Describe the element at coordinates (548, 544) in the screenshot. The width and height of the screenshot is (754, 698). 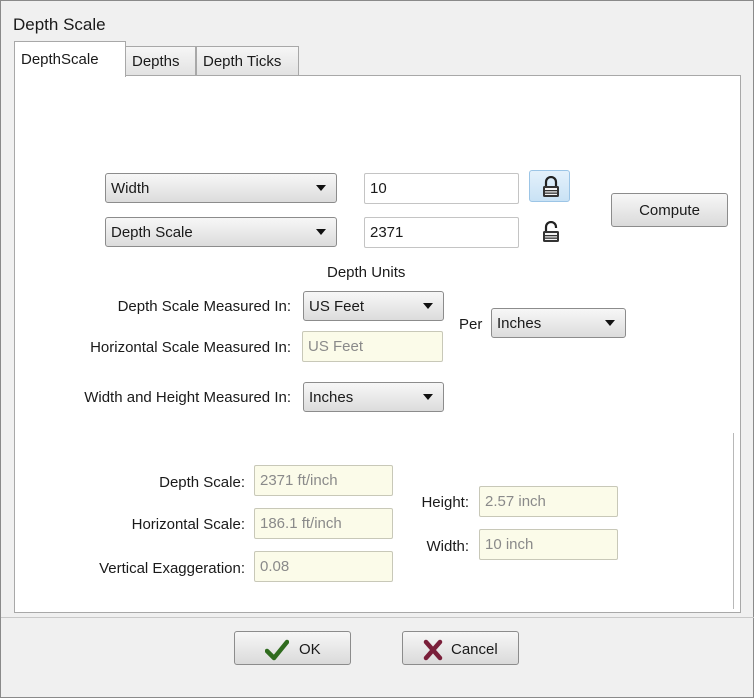
I see `width-result-field: 10 inch` at that location.